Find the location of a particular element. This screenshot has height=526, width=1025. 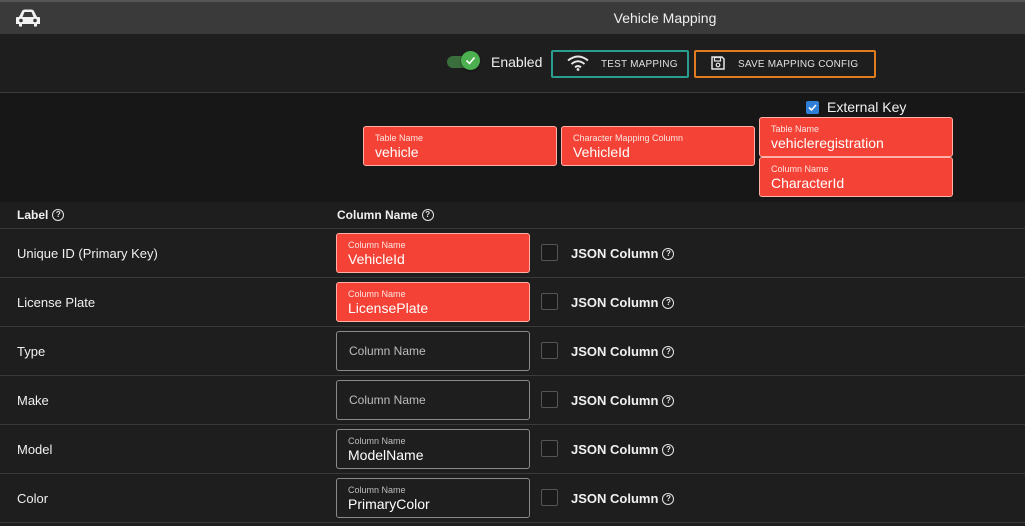

column-name-value: LicensePlate is located at coordinates (388, 308).